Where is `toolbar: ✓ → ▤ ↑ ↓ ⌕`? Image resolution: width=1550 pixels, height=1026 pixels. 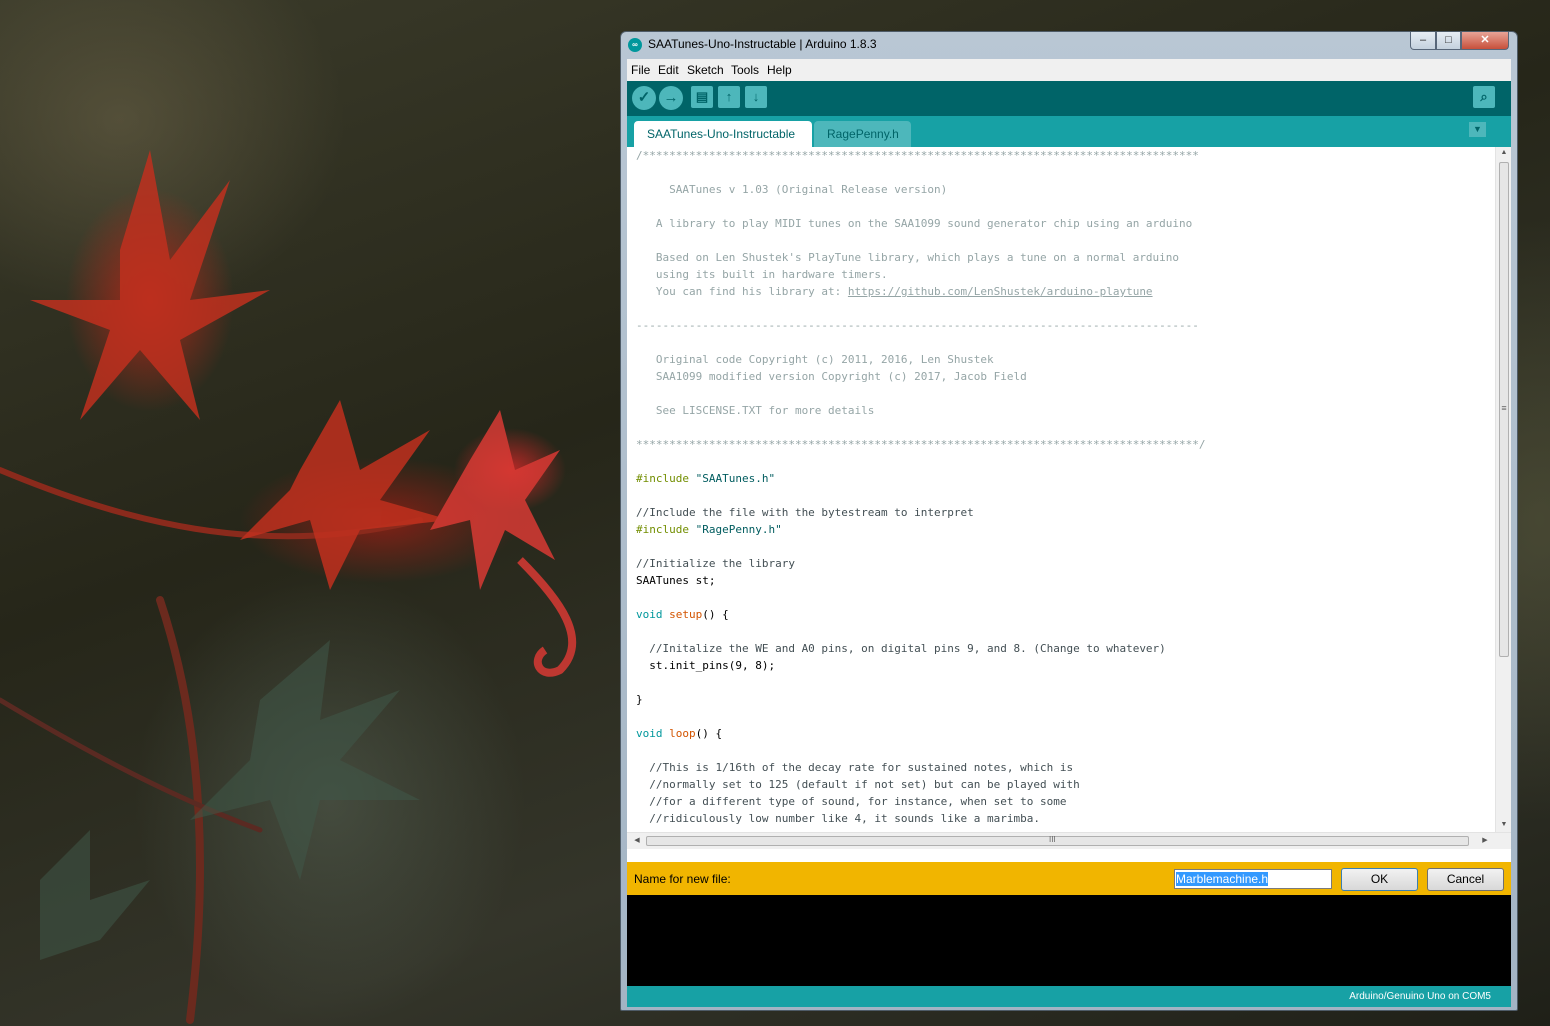
toolbar: ✓ → ▤ ↑ ↓ ⌕ is located at coordinates (1069, 98).